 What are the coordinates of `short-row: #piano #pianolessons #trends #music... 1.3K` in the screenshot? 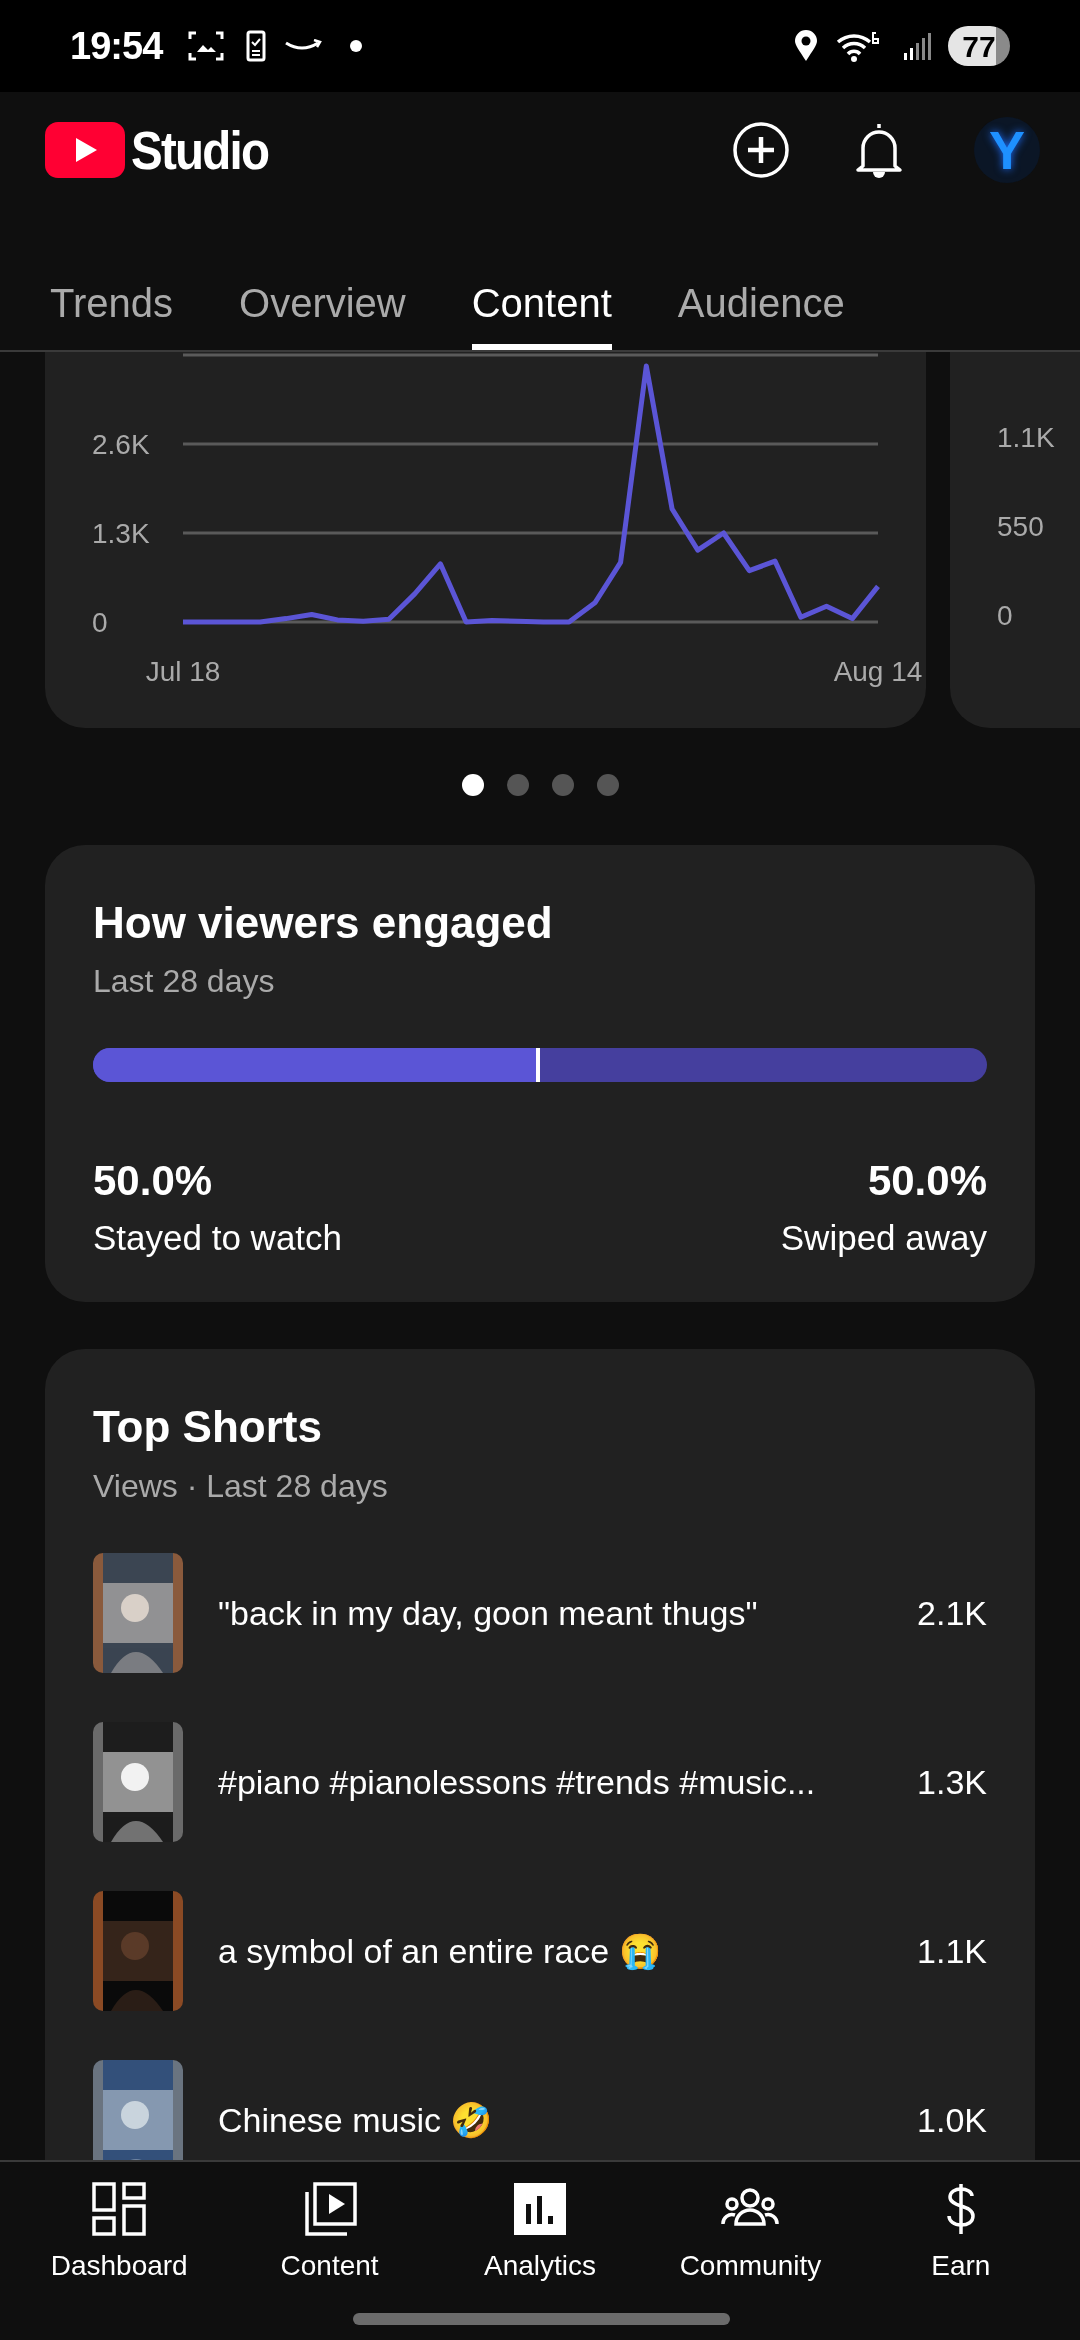 It's located at (540, 1782).